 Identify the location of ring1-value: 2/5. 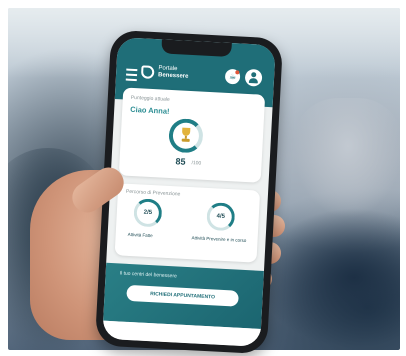
(148, 213).